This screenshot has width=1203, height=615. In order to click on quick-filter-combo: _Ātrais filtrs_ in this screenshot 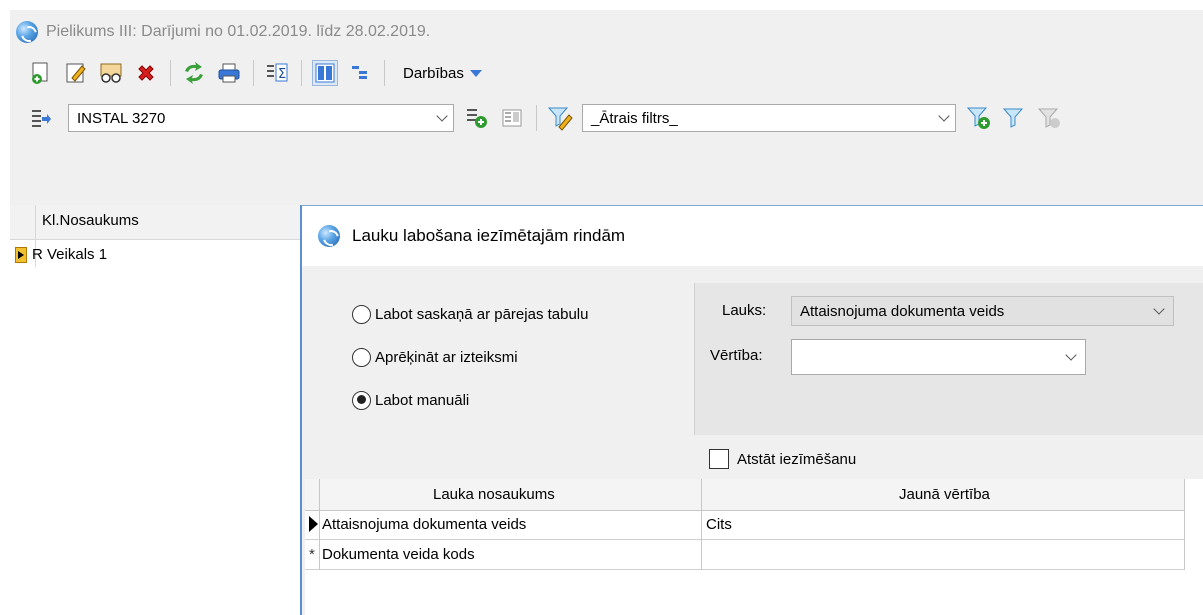, I will do `click(769, 118)`.